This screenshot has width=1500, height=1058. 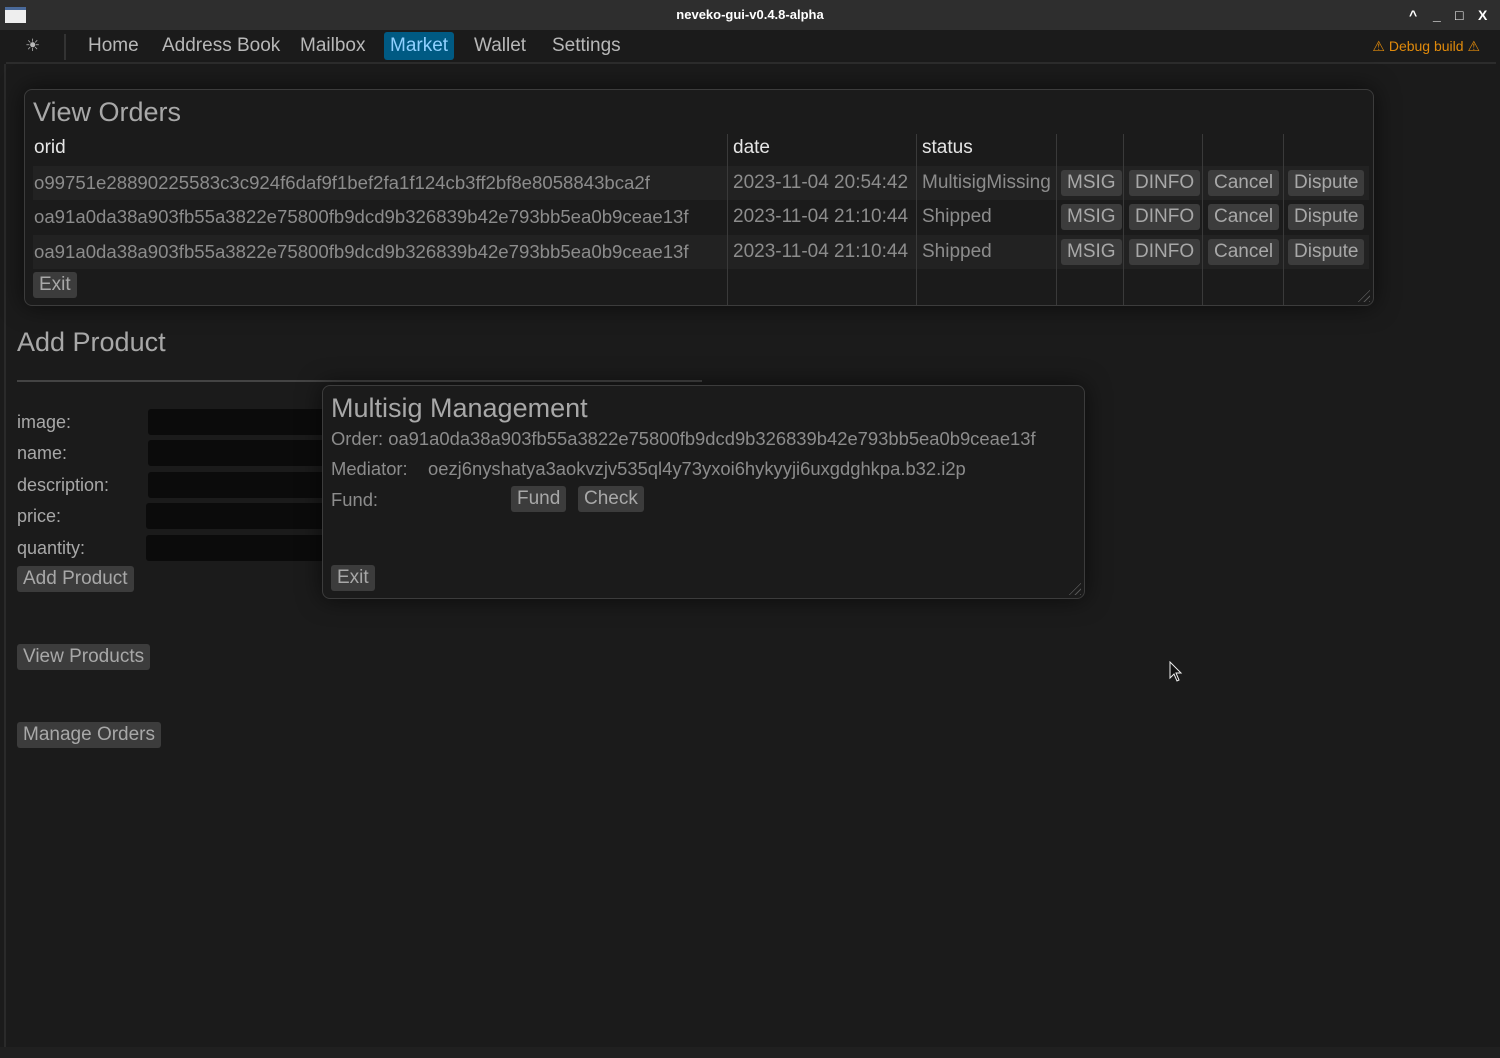 I want to click on column-header-status: status, so click(x=947, y=147).